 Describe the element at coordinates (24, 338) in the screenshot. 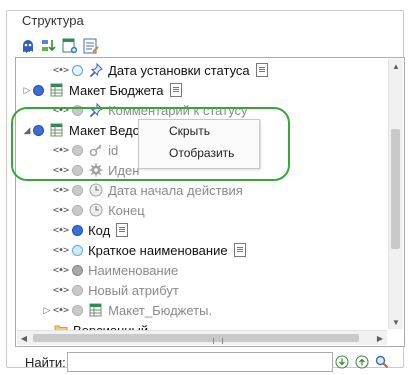

I see `scroll-left-icon: ◀` at that location.